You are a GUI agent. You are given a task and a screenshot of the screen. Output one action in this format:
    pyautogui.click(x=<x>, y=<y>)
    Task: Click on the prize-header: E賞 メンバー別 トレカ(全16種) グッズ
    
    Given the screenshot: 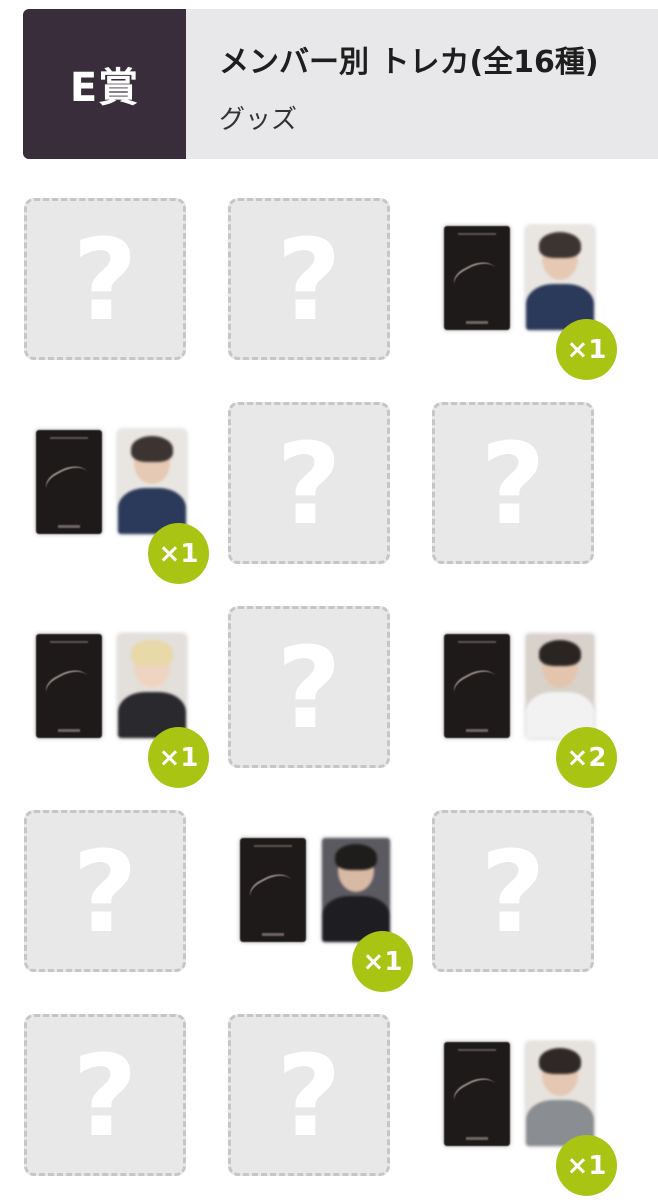 What is the action you would take?
    pyautogui.click(x=340, y=84)
    